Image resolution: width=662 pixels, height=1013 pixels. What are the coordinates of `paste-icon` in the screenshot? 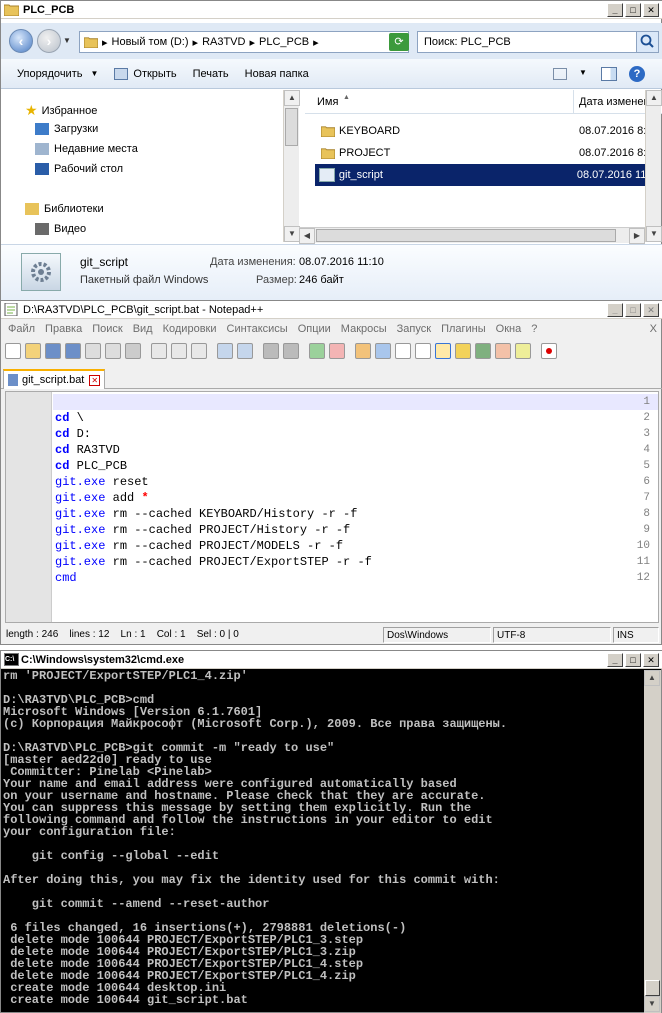 It's located at (199, 351).